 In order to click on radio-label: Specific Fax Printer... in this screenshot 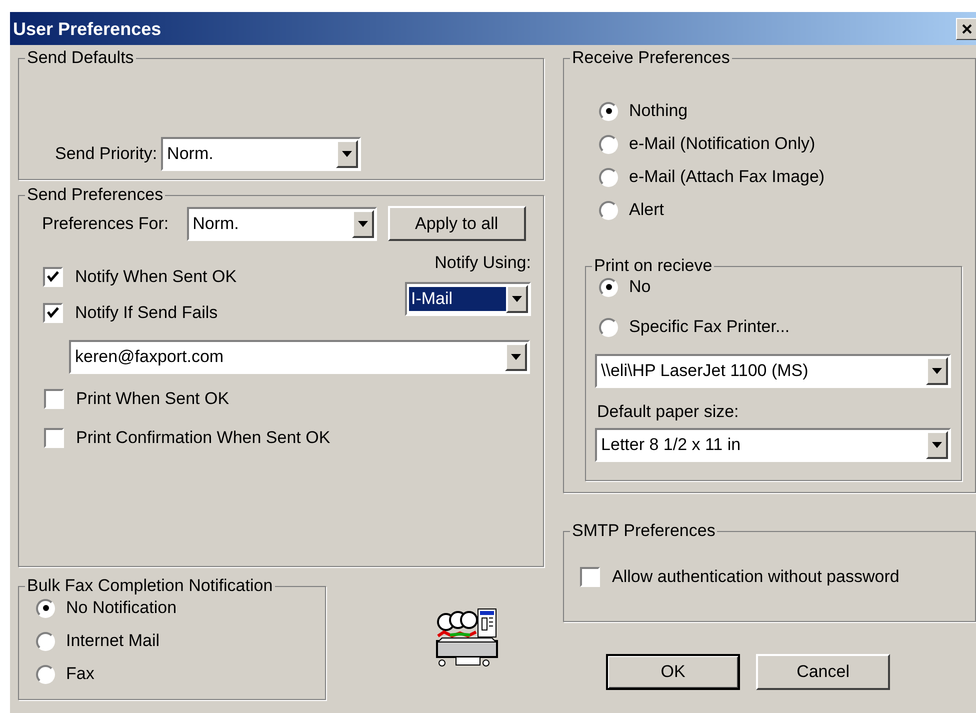, I will do `click(709, 327)`.